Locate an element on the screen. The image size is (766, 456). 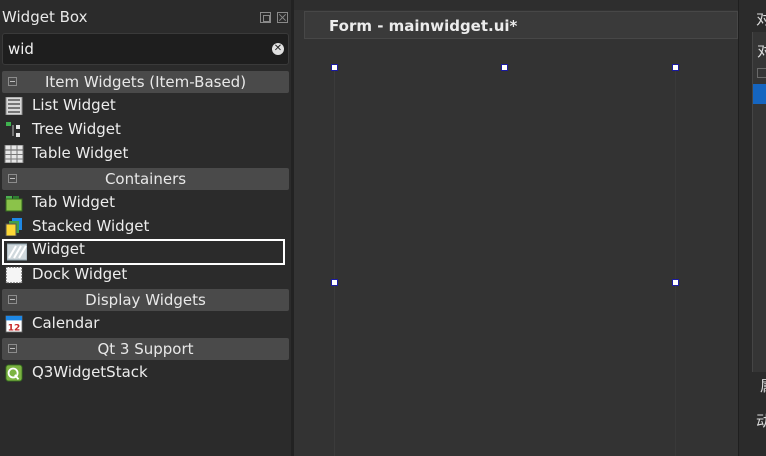
tree-header: 对 is located at coordinates (761, 51).